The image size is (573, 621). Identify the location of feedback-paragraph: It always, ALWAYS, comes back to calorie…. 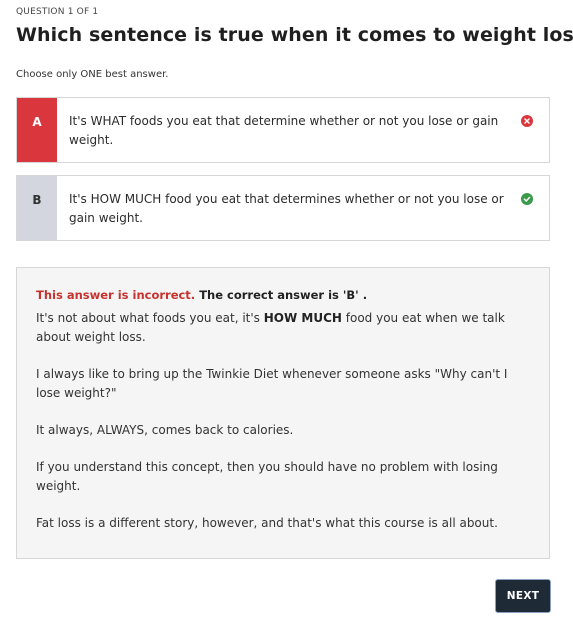
(165, 430).